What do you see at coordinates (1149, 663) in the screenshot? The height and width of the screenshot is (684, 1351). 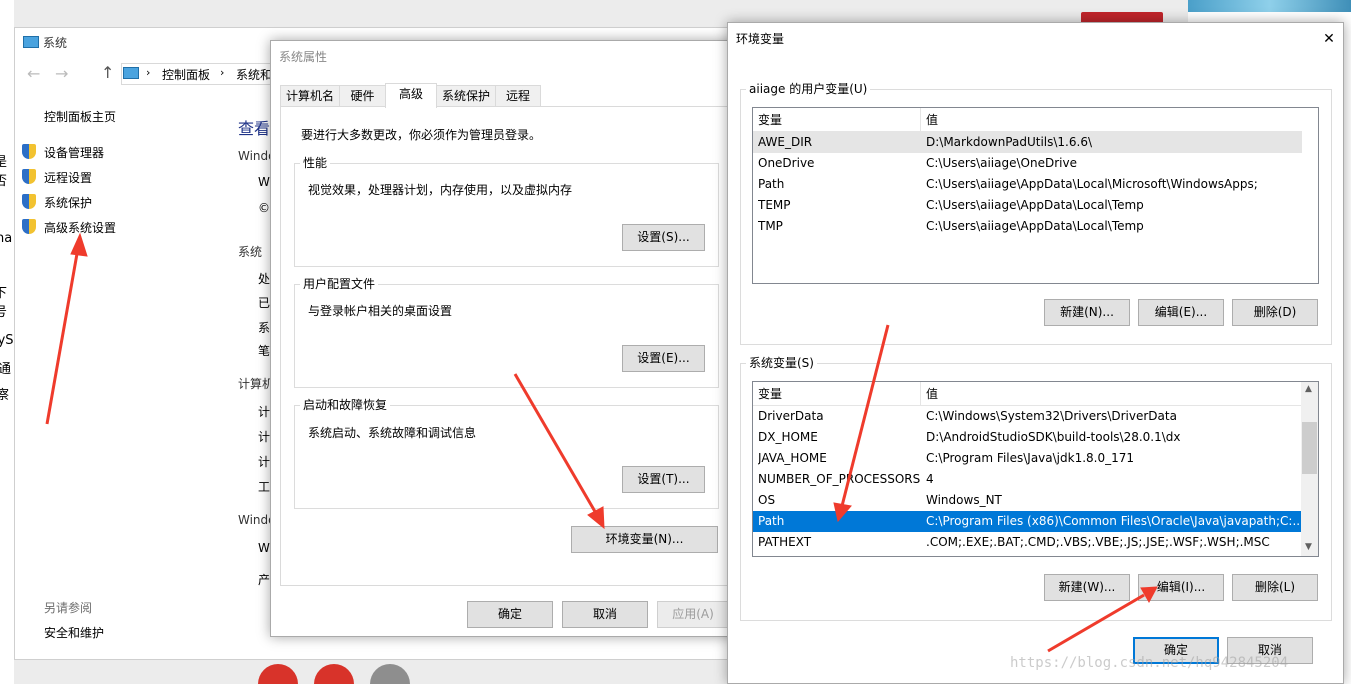 I see `watermark: https://blog.csdn.net/hq942845204` at bounding box center [1149, 663].